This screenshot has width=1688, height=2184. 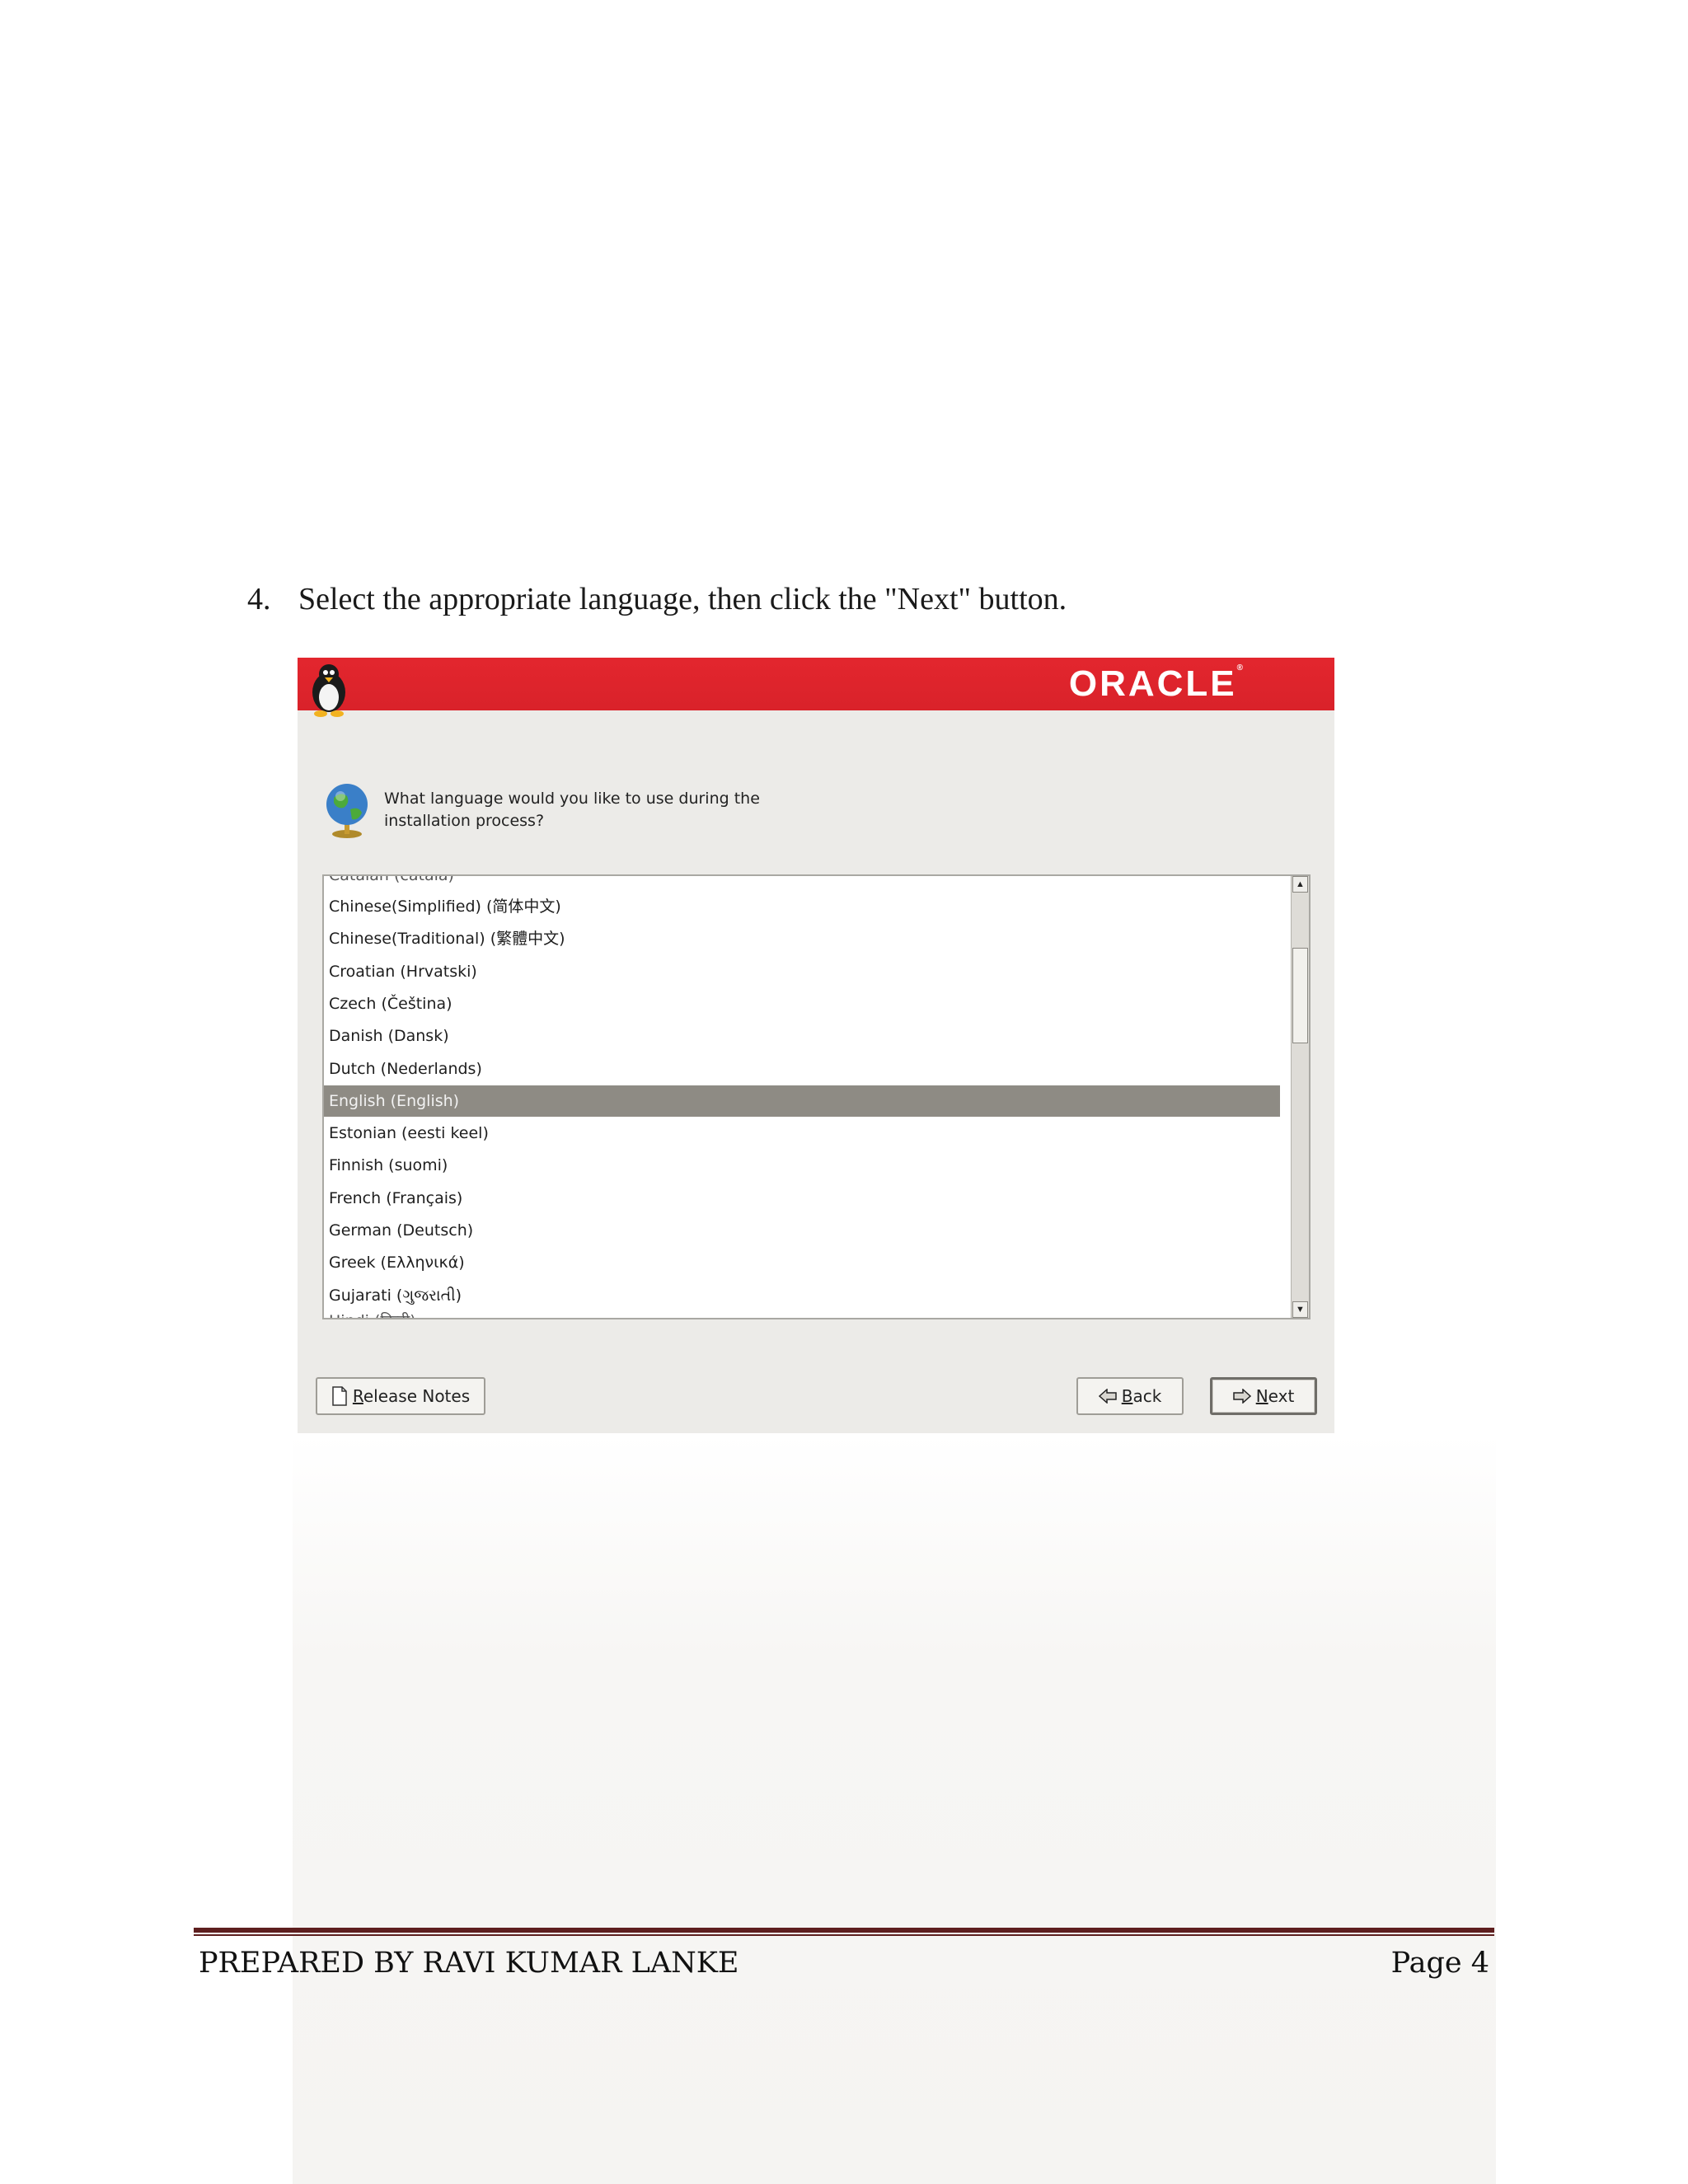 What do you see at coordinates (802, 1003) in the screenshot?
I see `language-item: Czech (Čeština)` at bounding box center [802, 1003].